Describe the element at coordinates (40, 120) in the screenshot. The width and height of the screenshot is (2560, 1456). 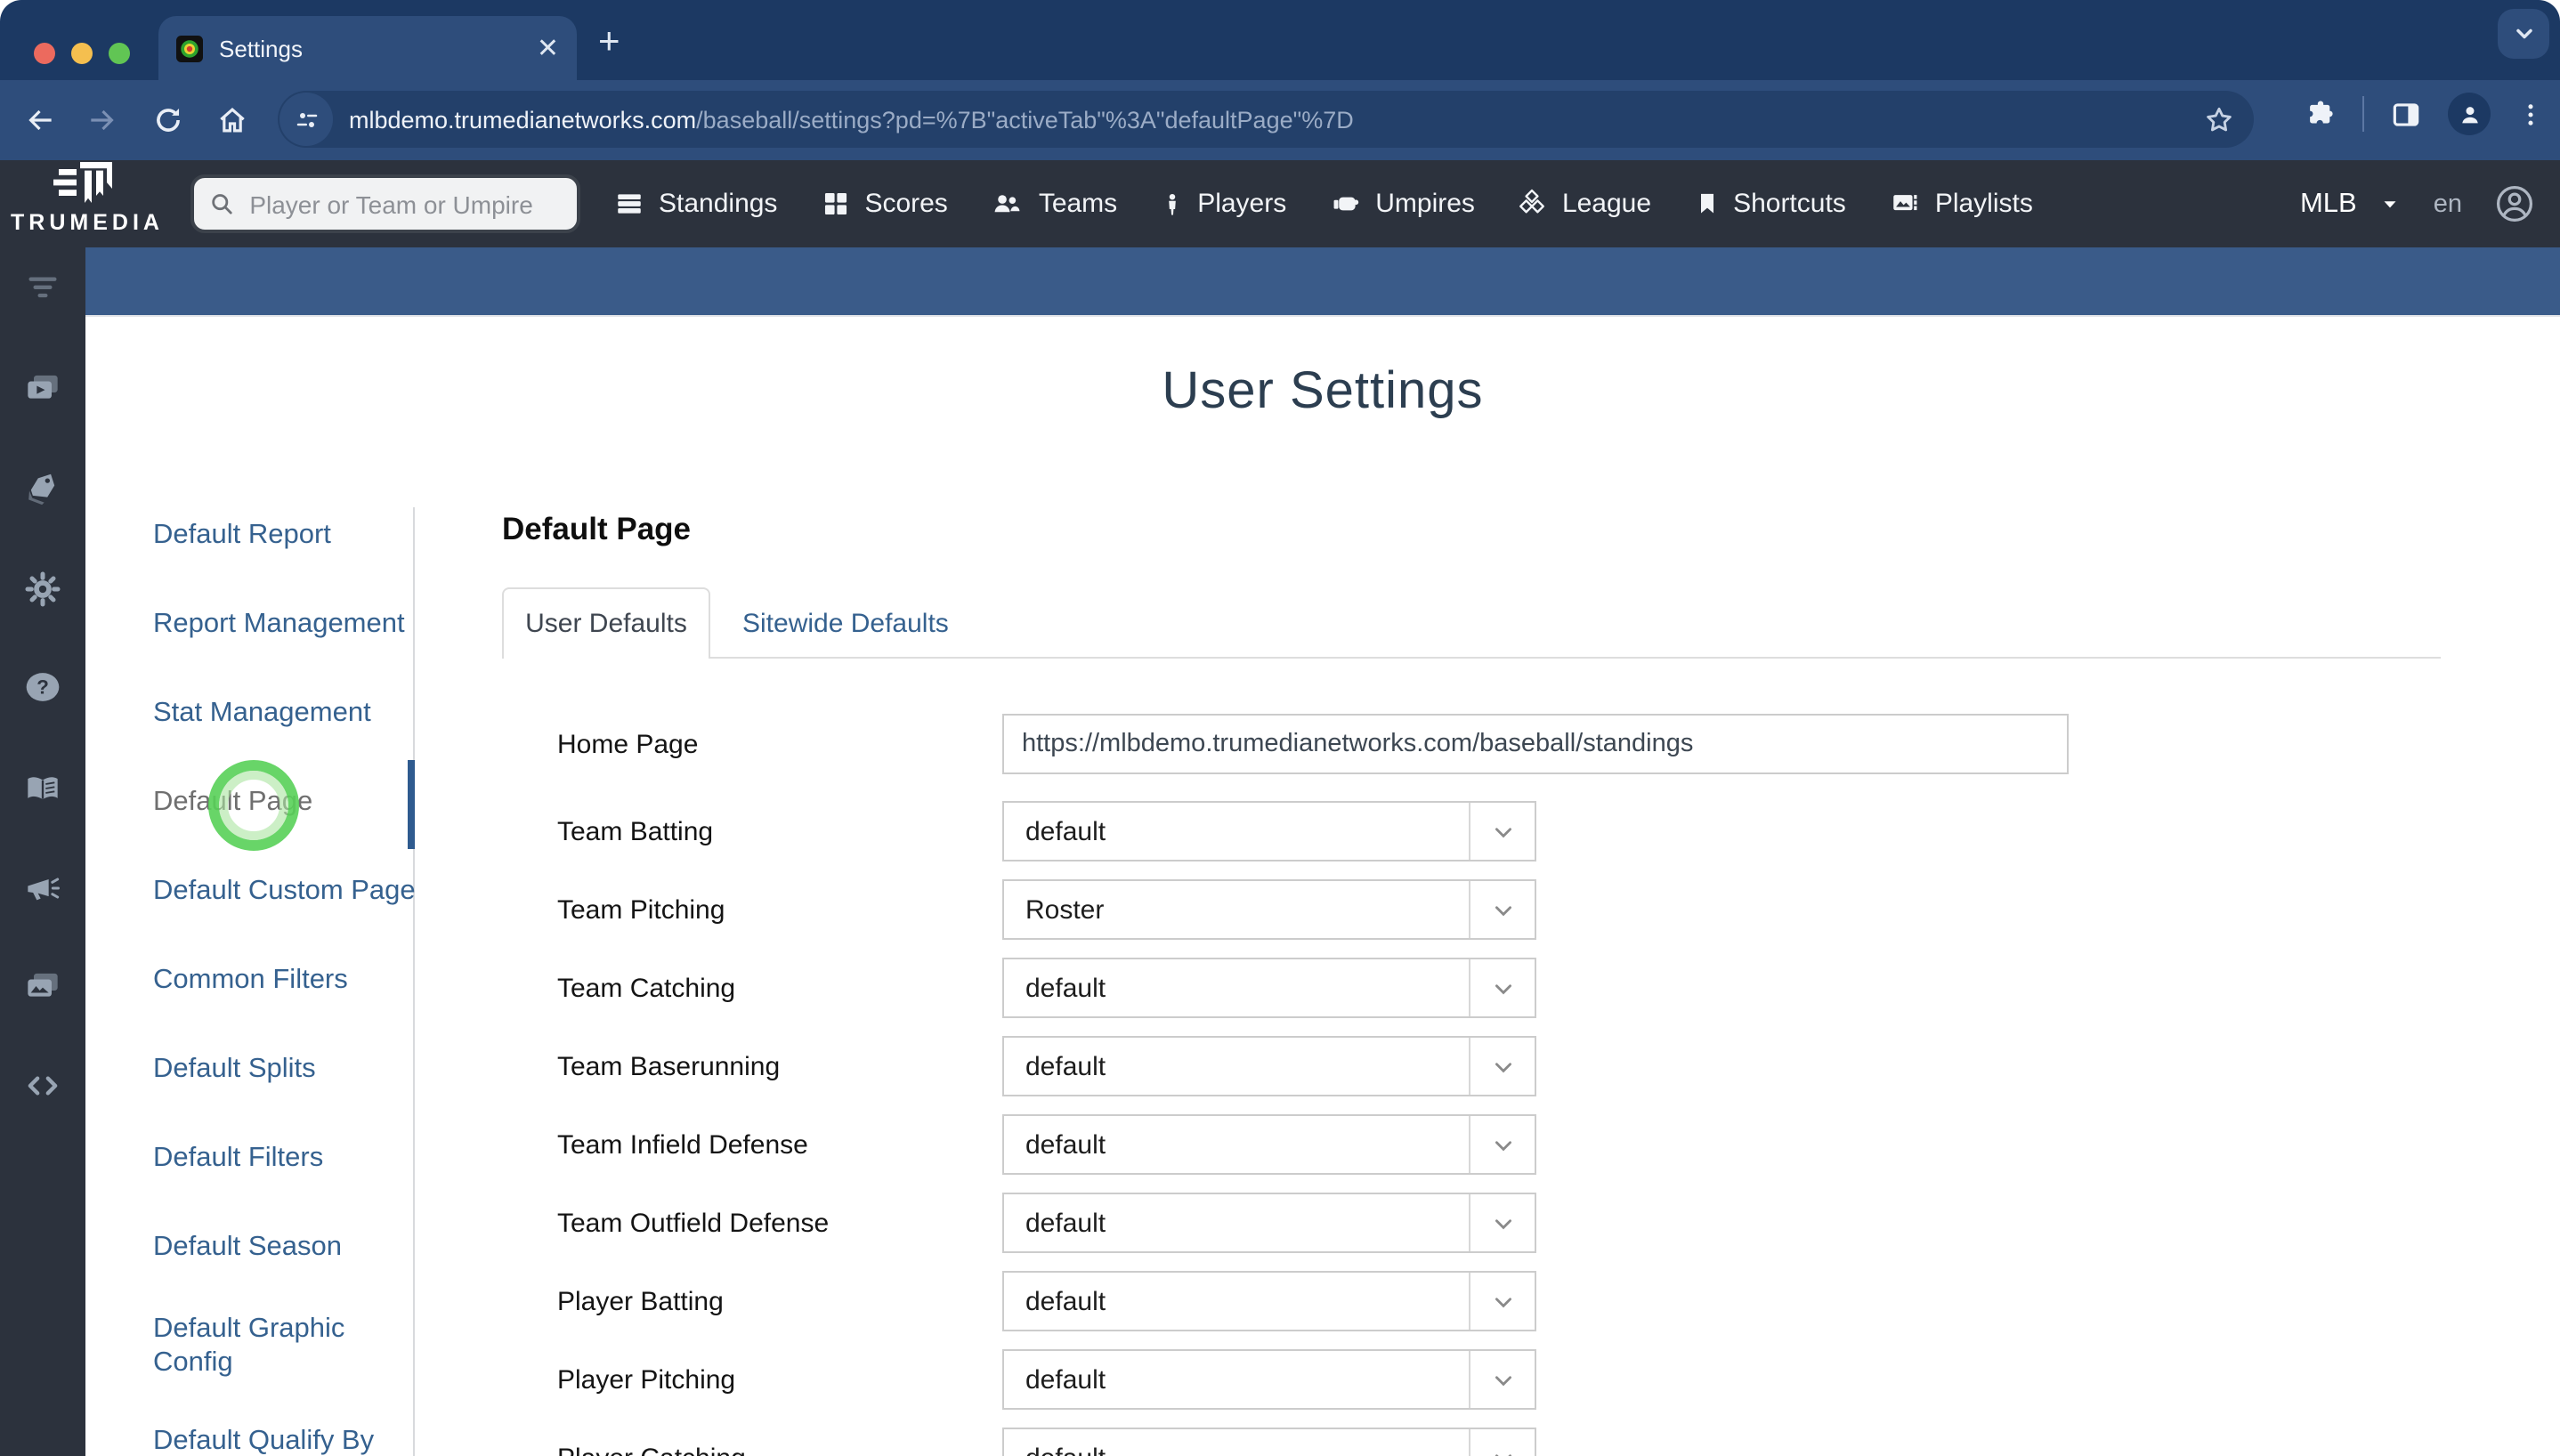
I see `back-button` at that location.